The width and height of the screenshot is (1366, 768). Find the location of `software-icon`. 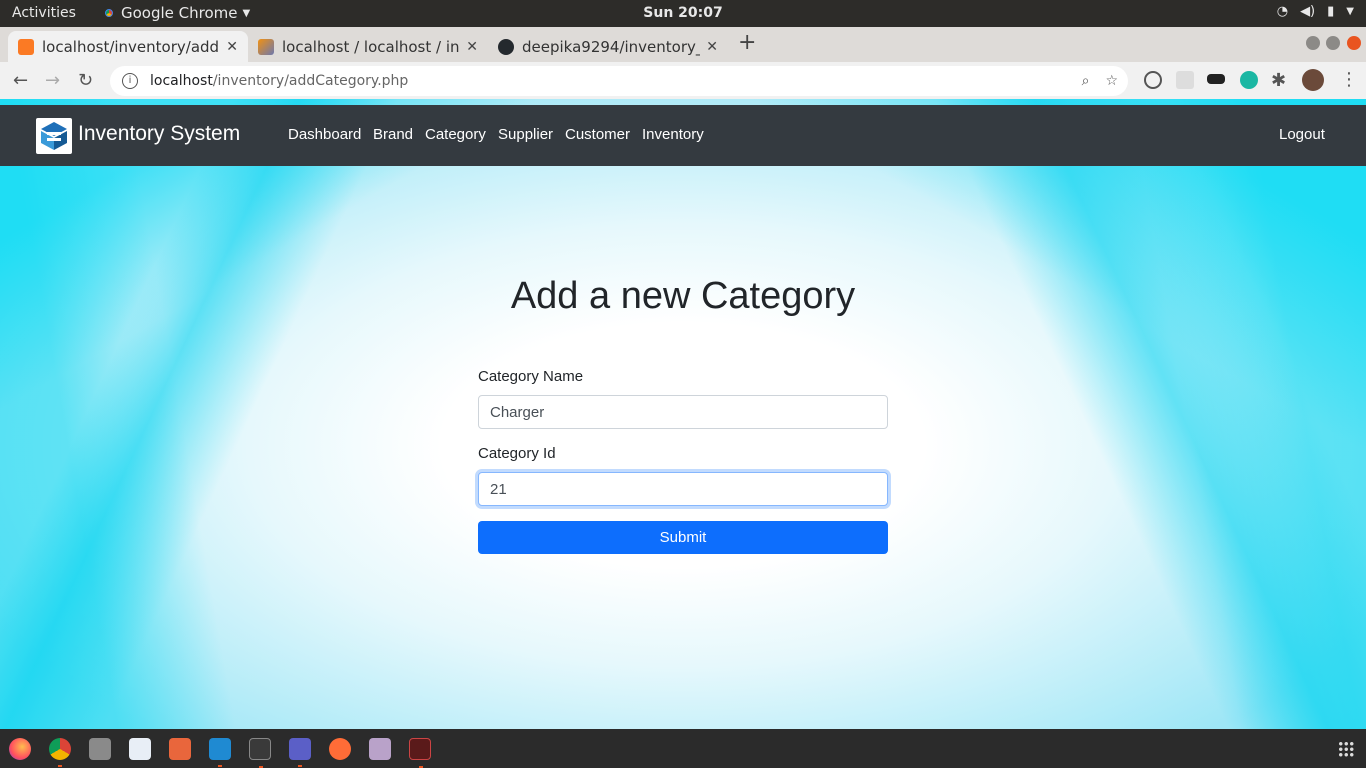

software-icon is located at coordinates (180, 749).